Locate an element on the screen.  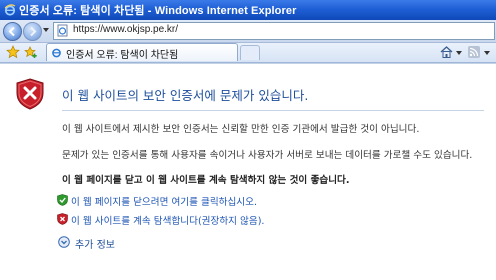
back-button is located at coordinates (12, 31).